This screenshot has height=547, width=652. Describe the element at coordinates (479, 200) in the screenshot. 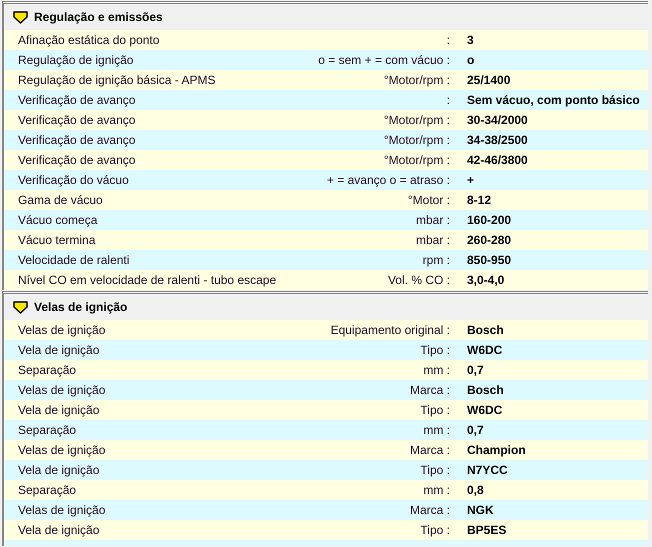

I see `row-value: 8-12` at that location.